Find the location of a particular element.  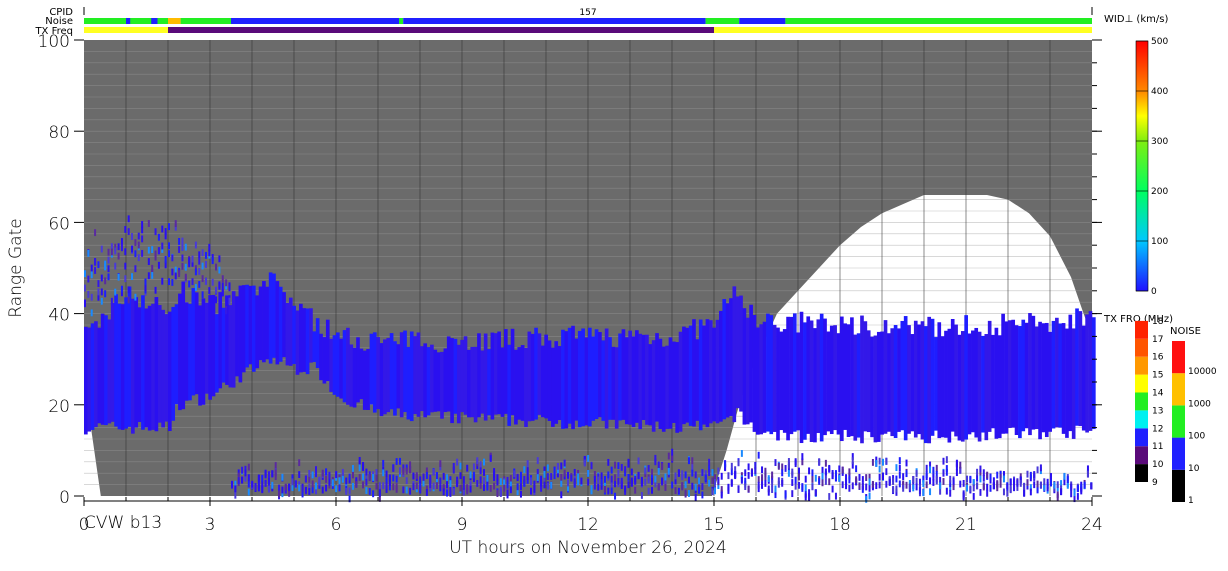

noise-segment is located at coordinates (401, 21).